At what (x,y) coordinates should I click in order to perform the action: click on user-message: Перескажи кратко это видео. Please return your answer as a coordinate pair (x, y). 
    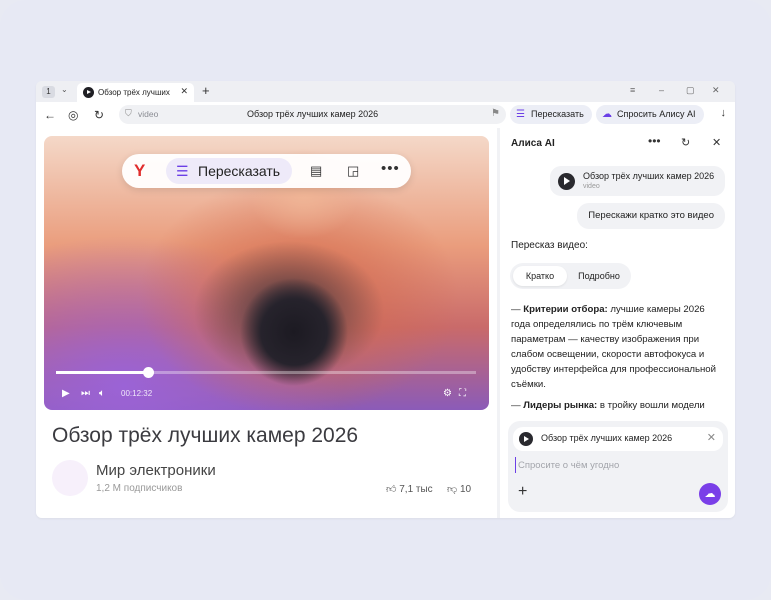
    Looking at the image, I should click on (651, 216).